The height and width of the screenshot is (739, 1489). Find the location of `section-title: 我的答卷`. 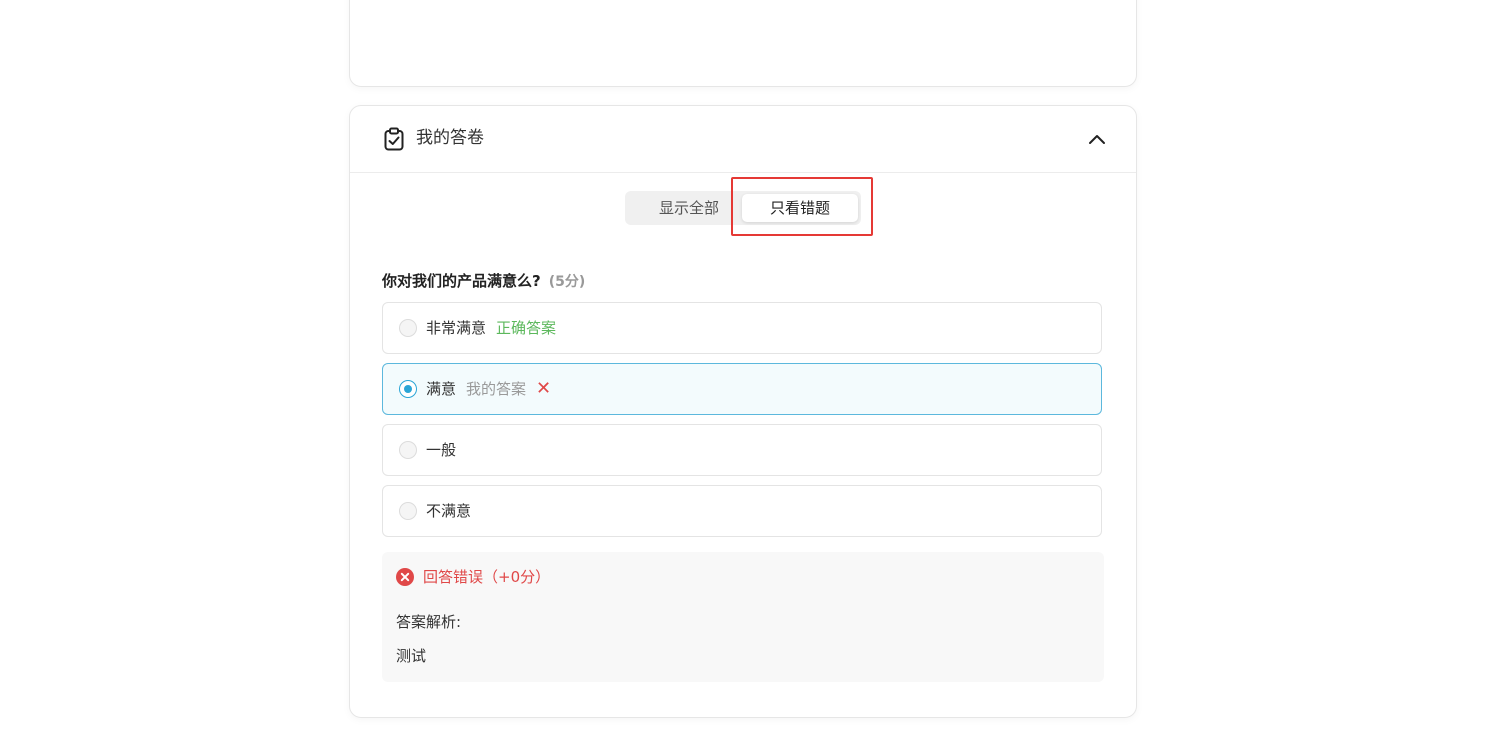

section-title: 我的答卷 is located at coordinates (450, 138).